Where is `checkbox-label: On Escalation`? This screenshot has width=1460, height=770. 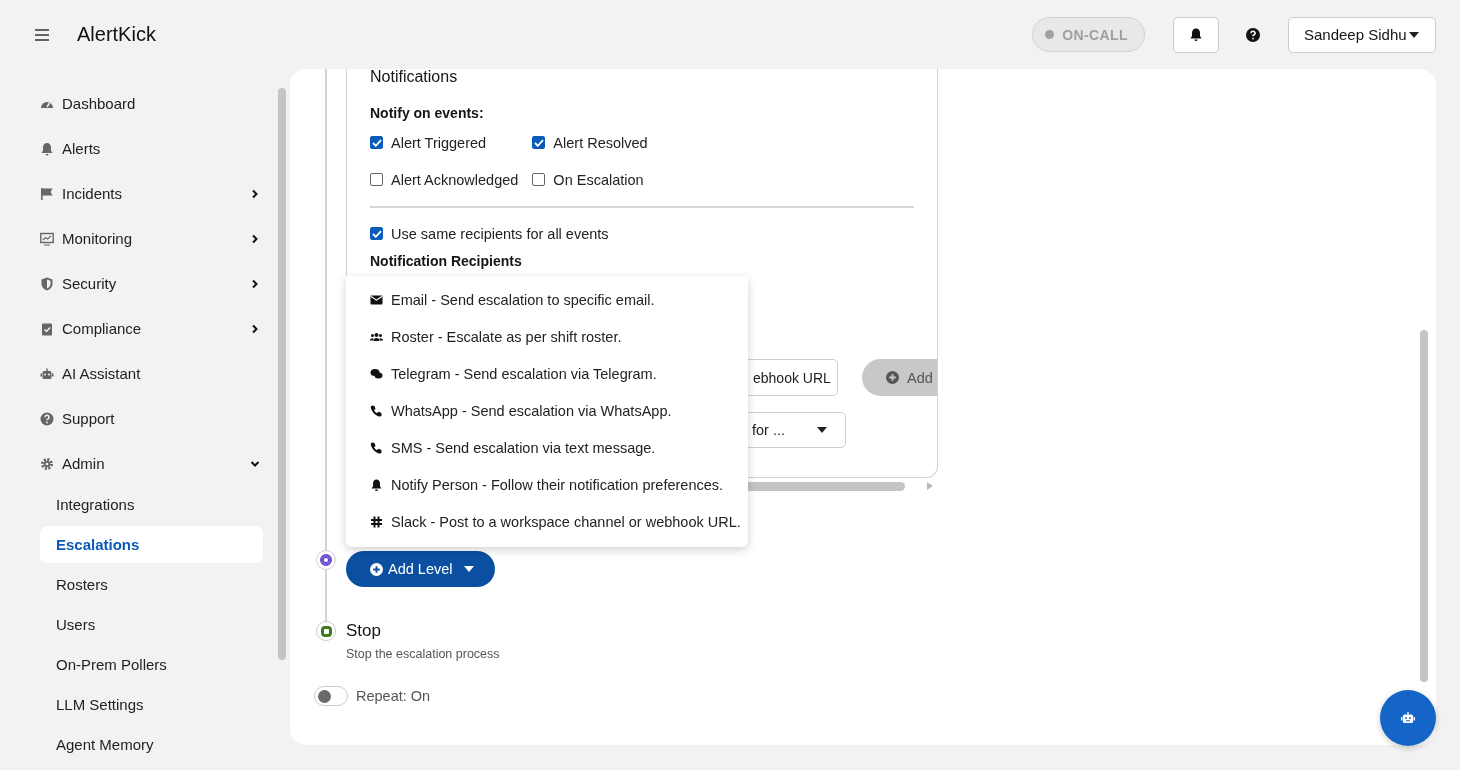 checkbox-label: On Escalation is located at coordinates (598, 179).